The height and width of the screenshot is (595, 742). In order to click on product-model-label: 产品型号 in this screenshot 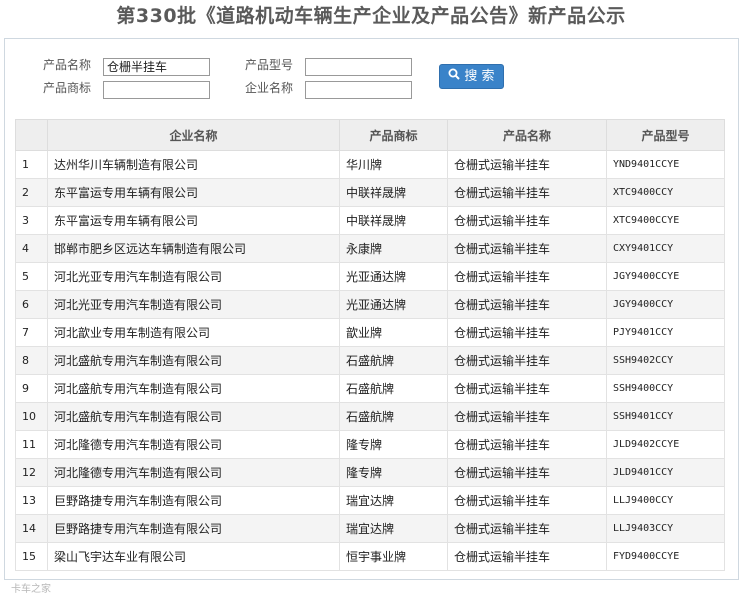, I will do `click(269, 65)`.